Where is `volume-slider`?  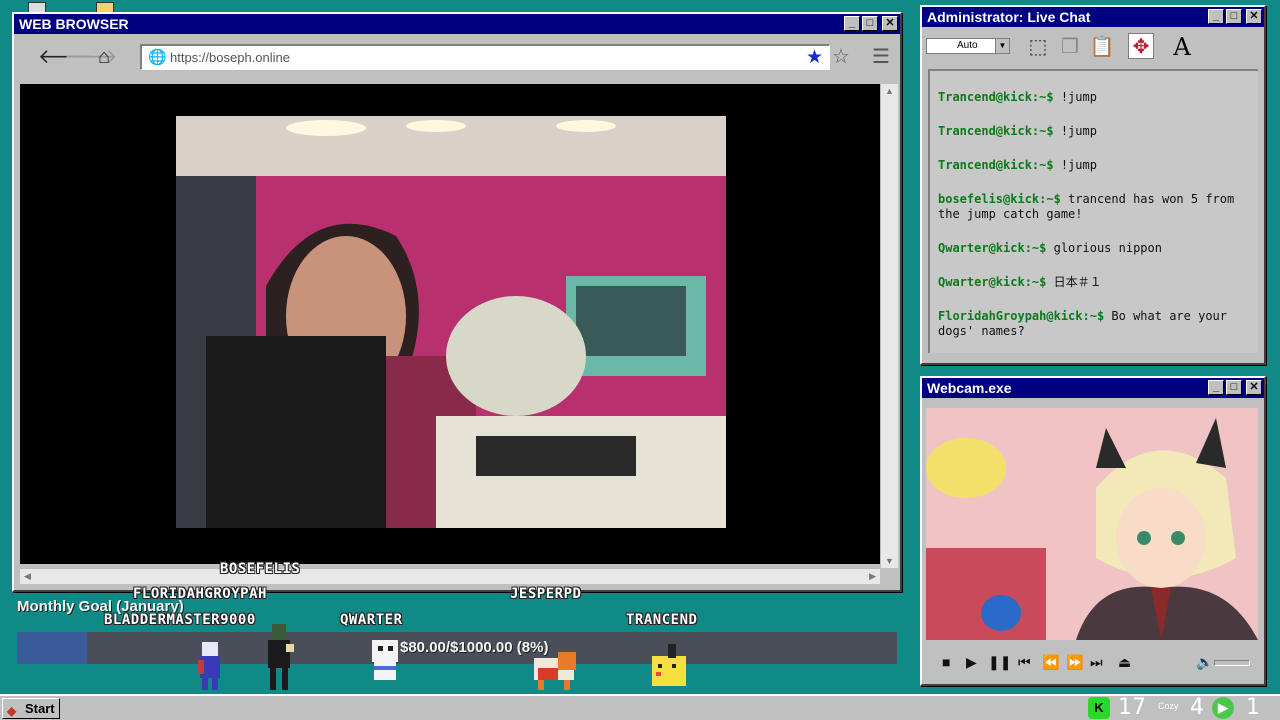
volume-slider is located at coordinates (1232, 663).